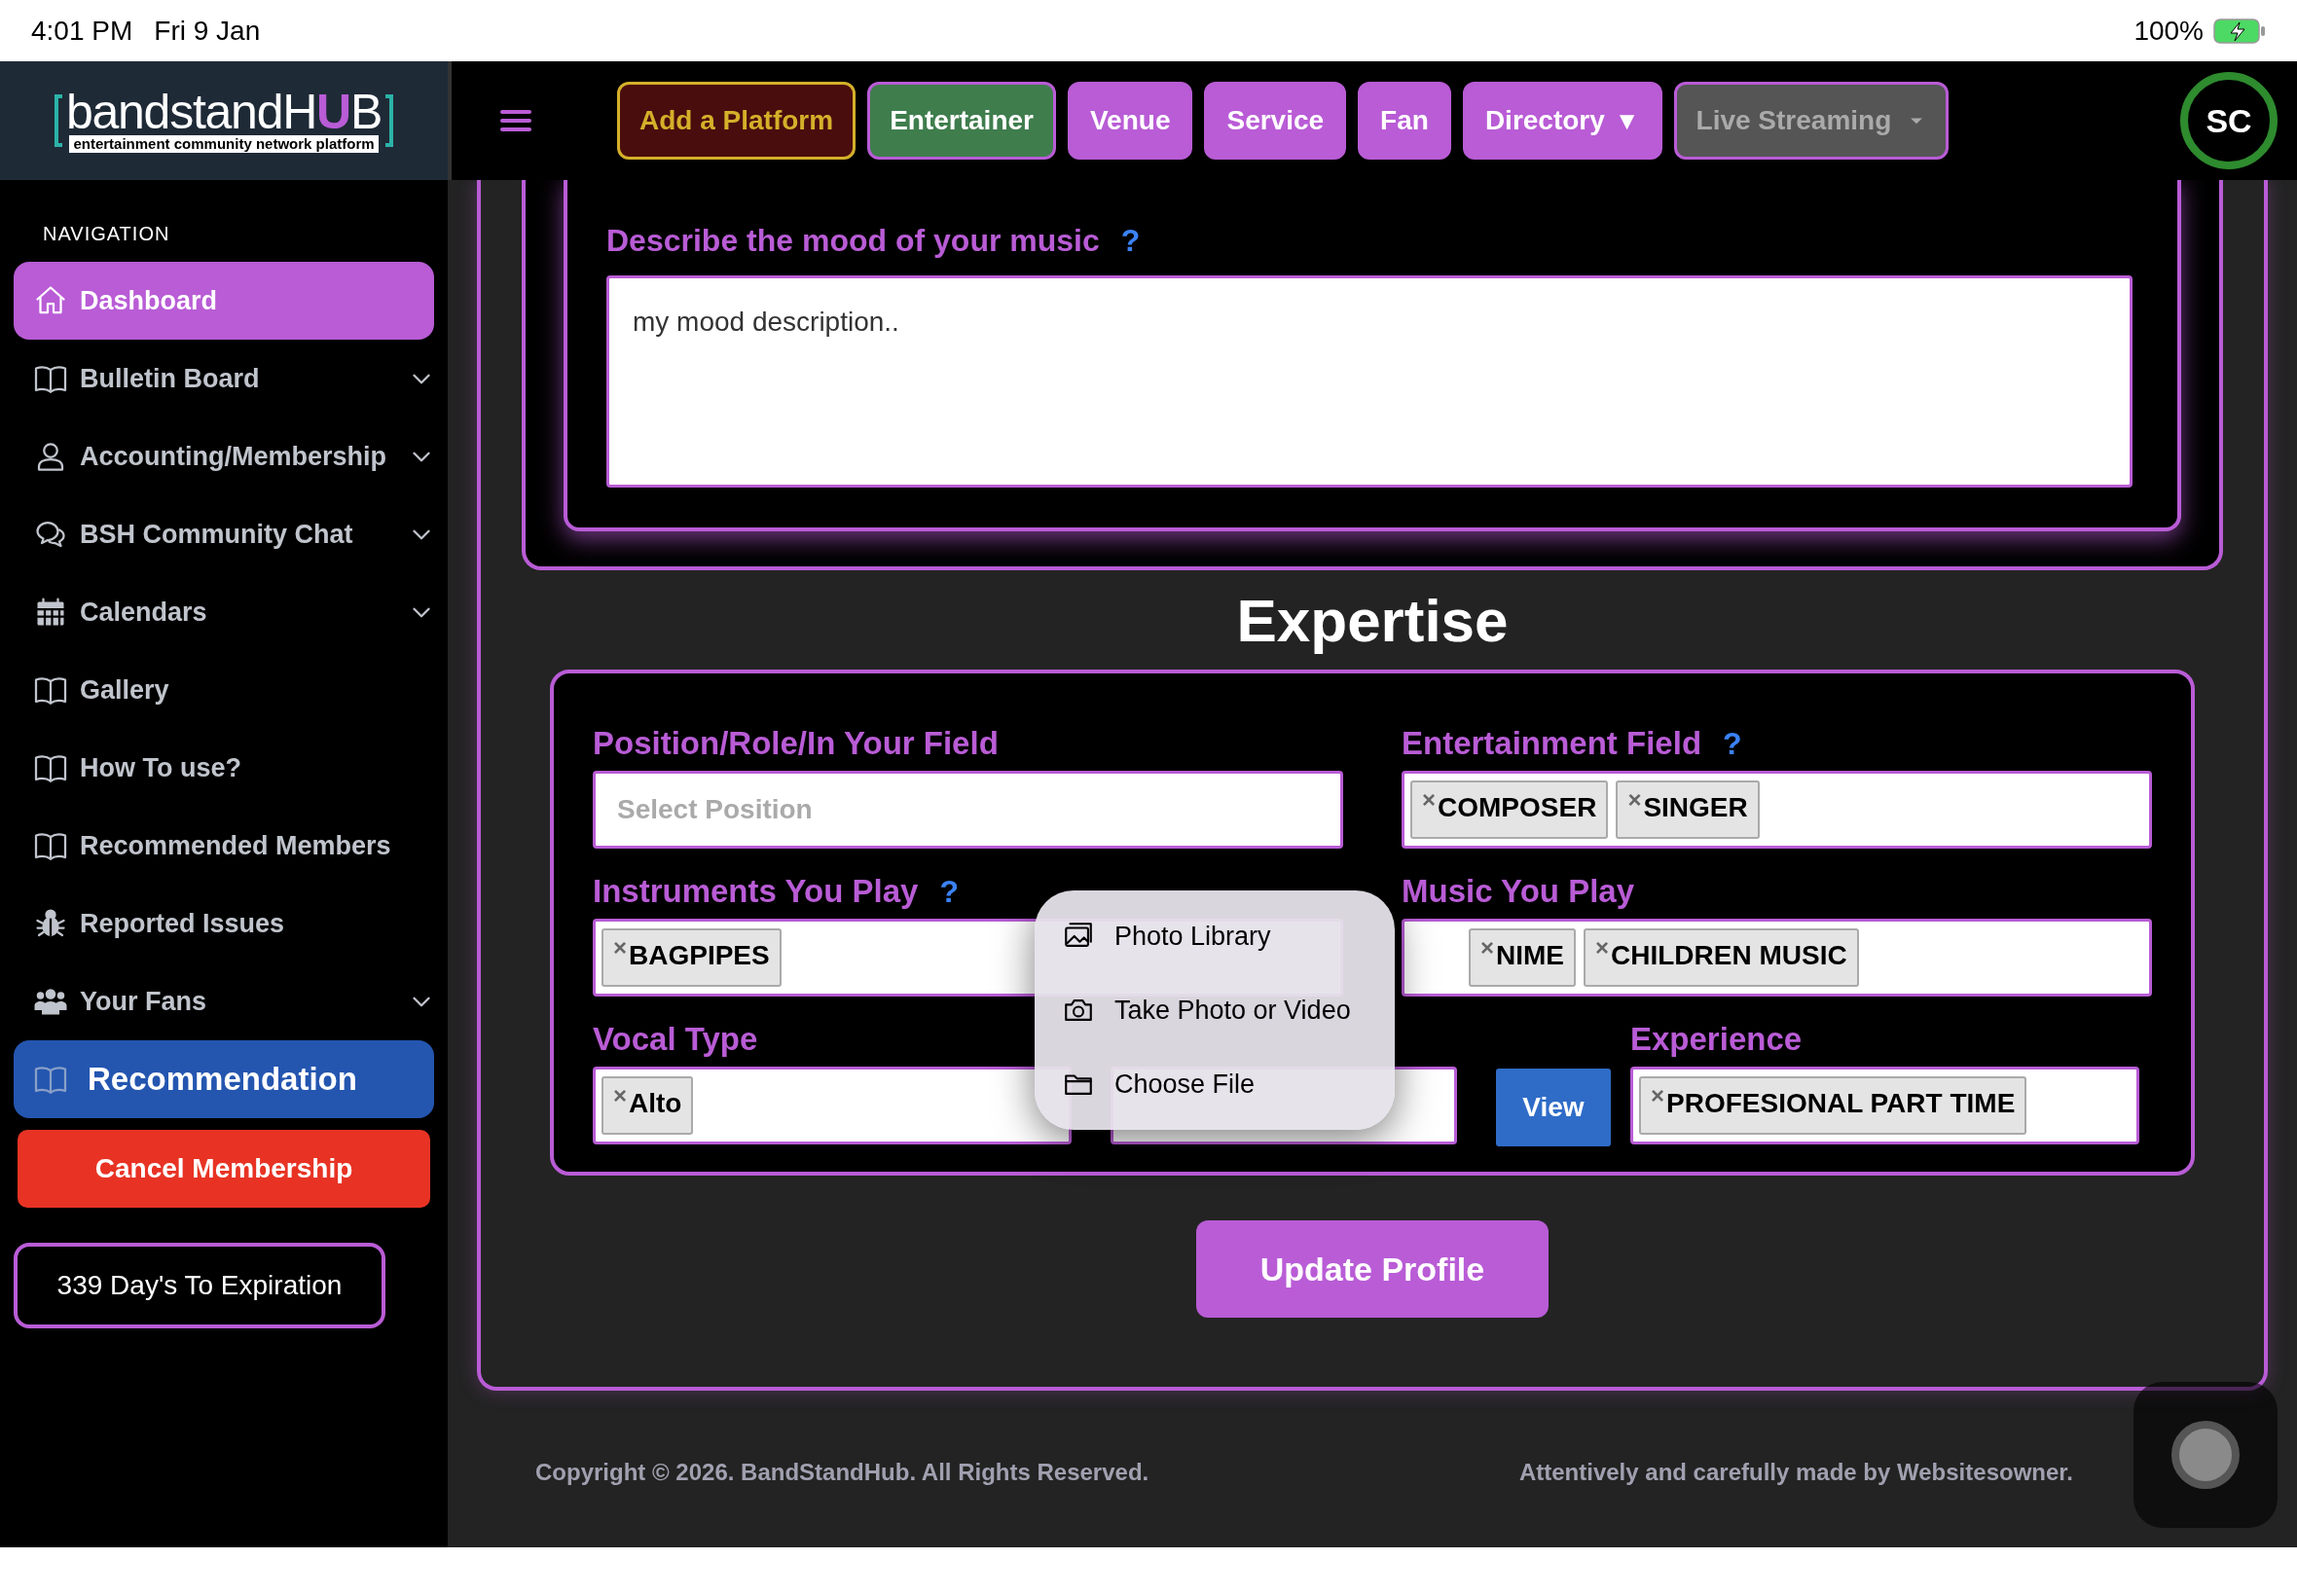  I want to click on tag-chip: ×COMPOSER, so click(1509, 809).